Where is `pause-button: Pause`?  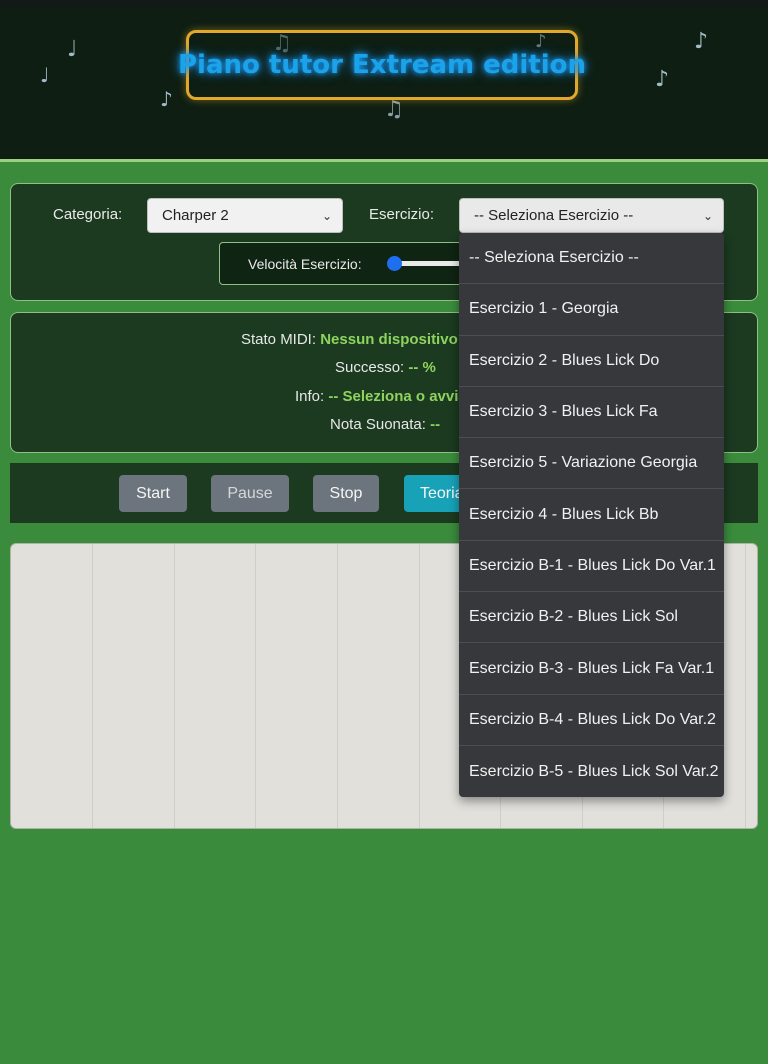
pause-button: Pause is located at coordinates (250, 493).